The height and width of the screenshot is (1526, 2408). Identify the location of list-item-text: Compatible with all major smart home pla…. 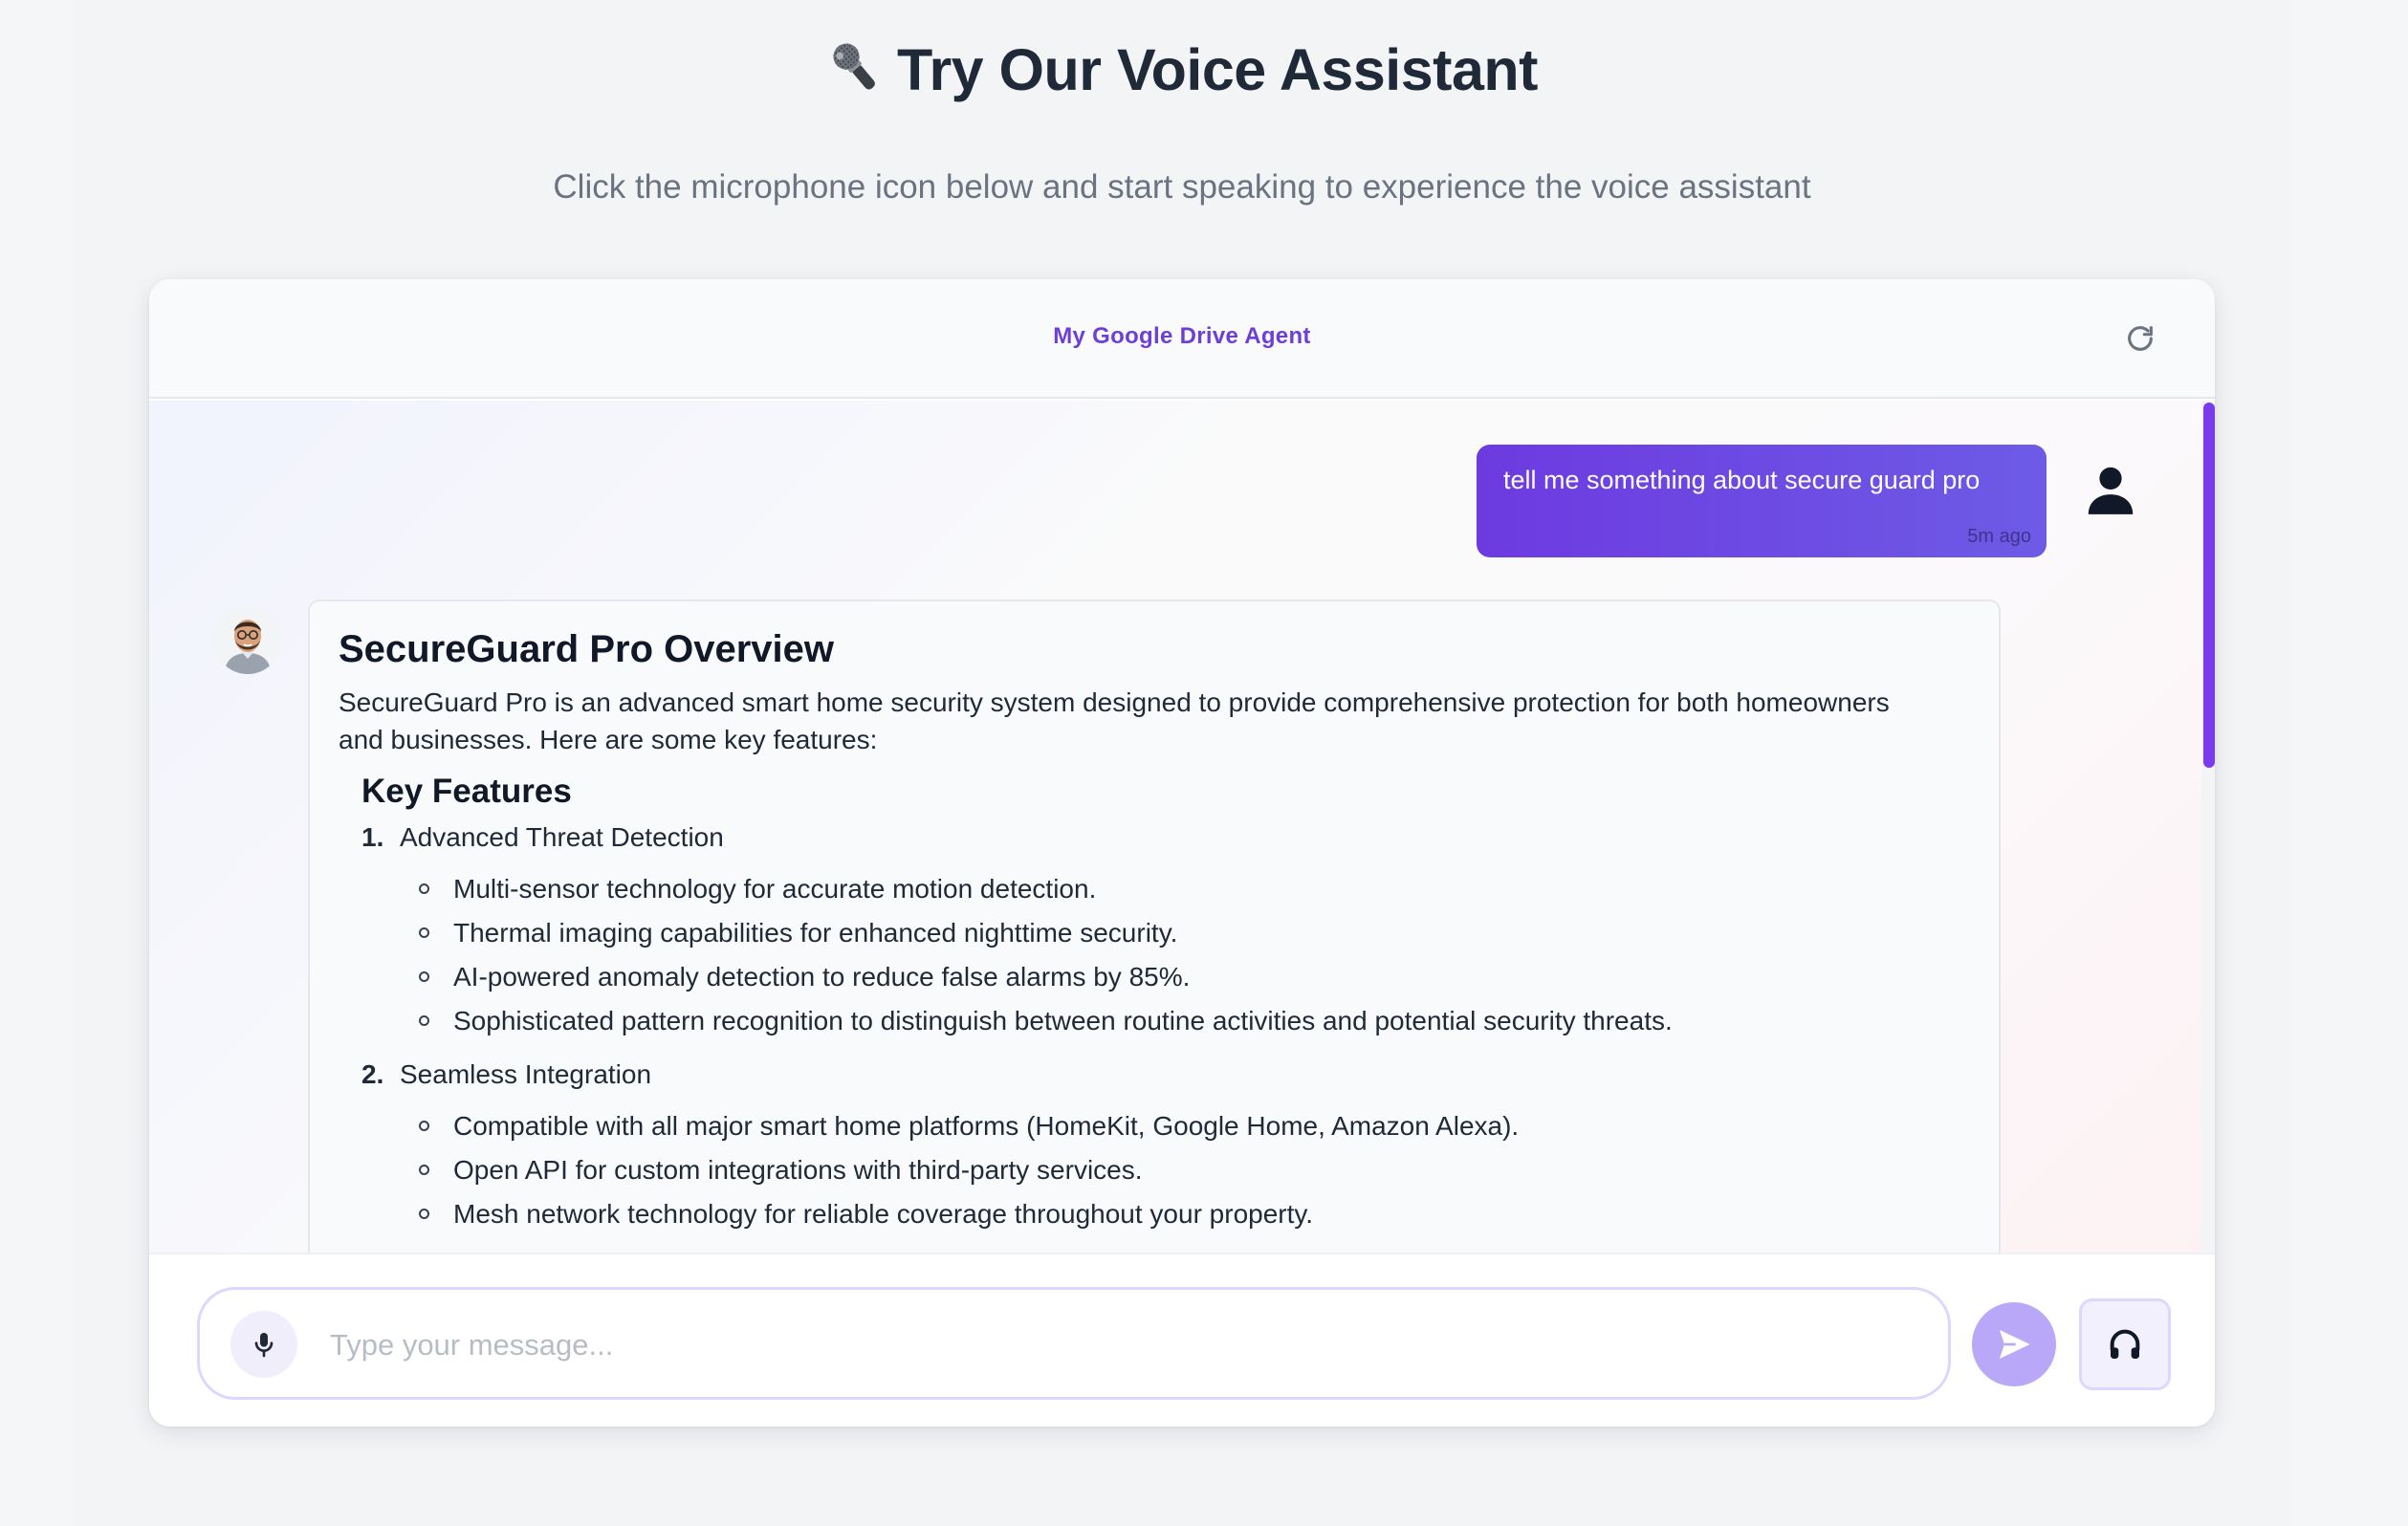
(986, 1126).